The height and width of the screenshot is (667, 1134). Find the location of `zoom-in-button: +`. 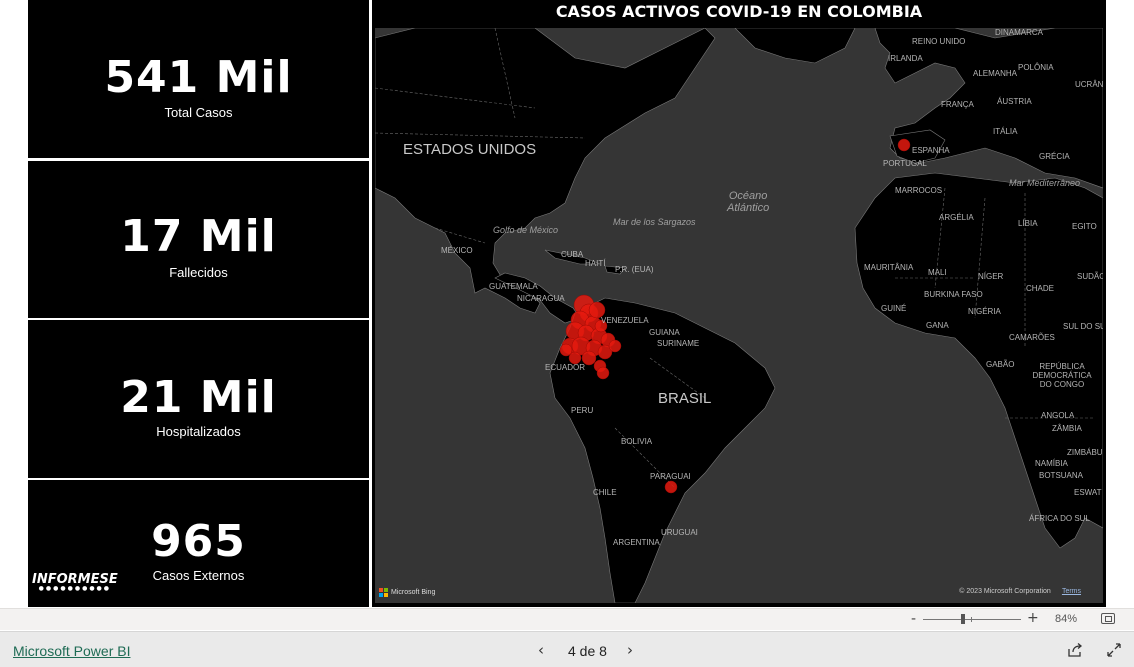

zoom-in-button: + is located at coordinates (1033, 618).